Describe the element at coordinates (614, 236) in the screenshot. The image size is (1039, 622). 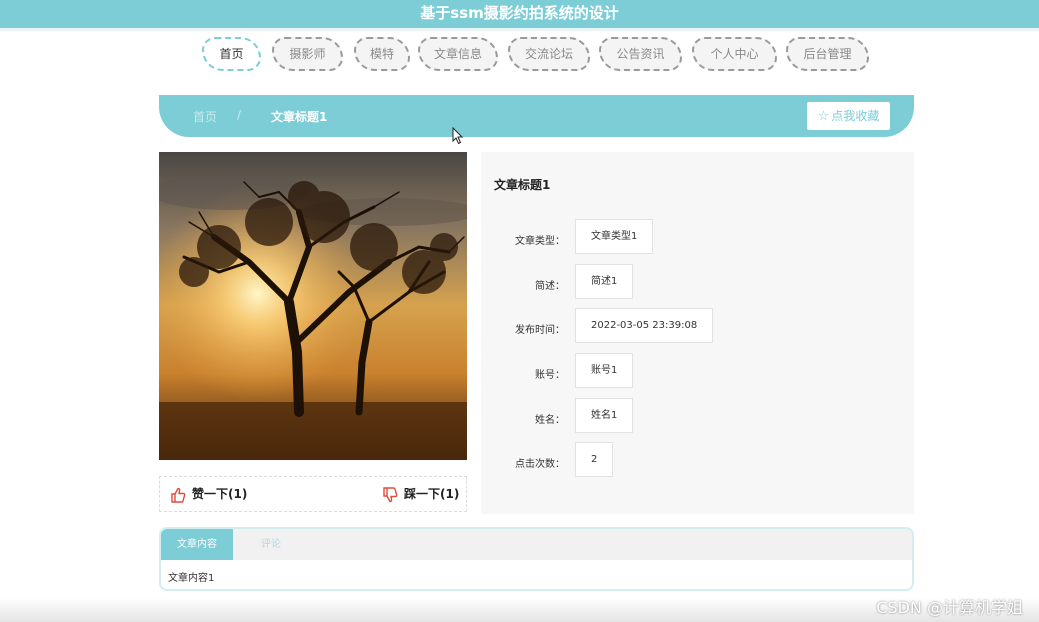
I see `field-value-type: 文章类型1` at that location.